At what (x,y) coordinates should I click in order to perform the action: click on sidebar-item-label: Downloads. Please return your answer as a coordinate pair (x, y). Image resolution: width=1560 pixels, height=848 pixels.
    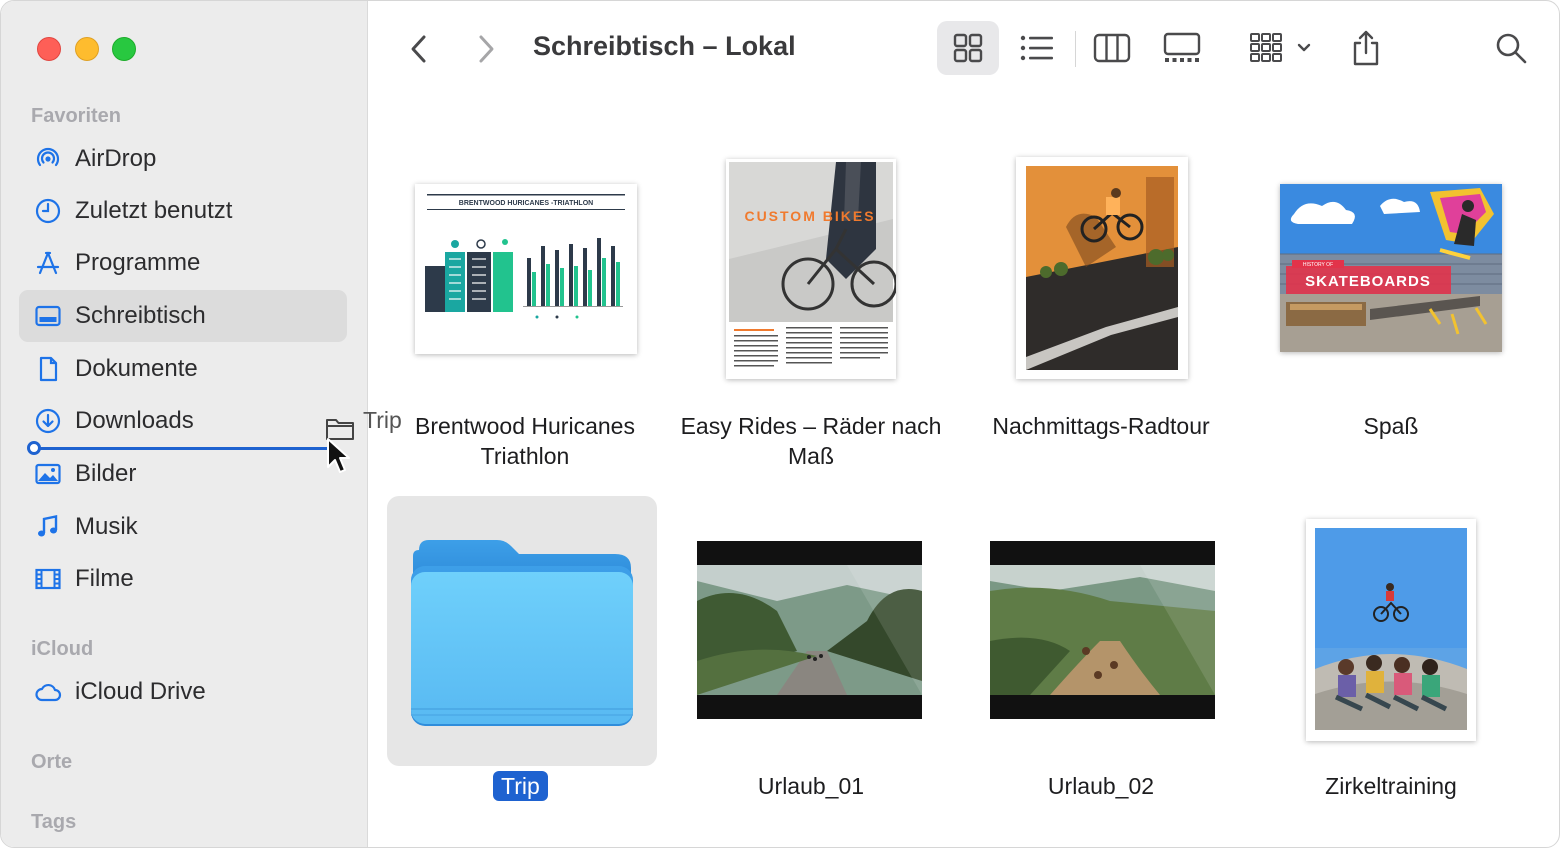
    Looking at the image, I should click on (134, 420).